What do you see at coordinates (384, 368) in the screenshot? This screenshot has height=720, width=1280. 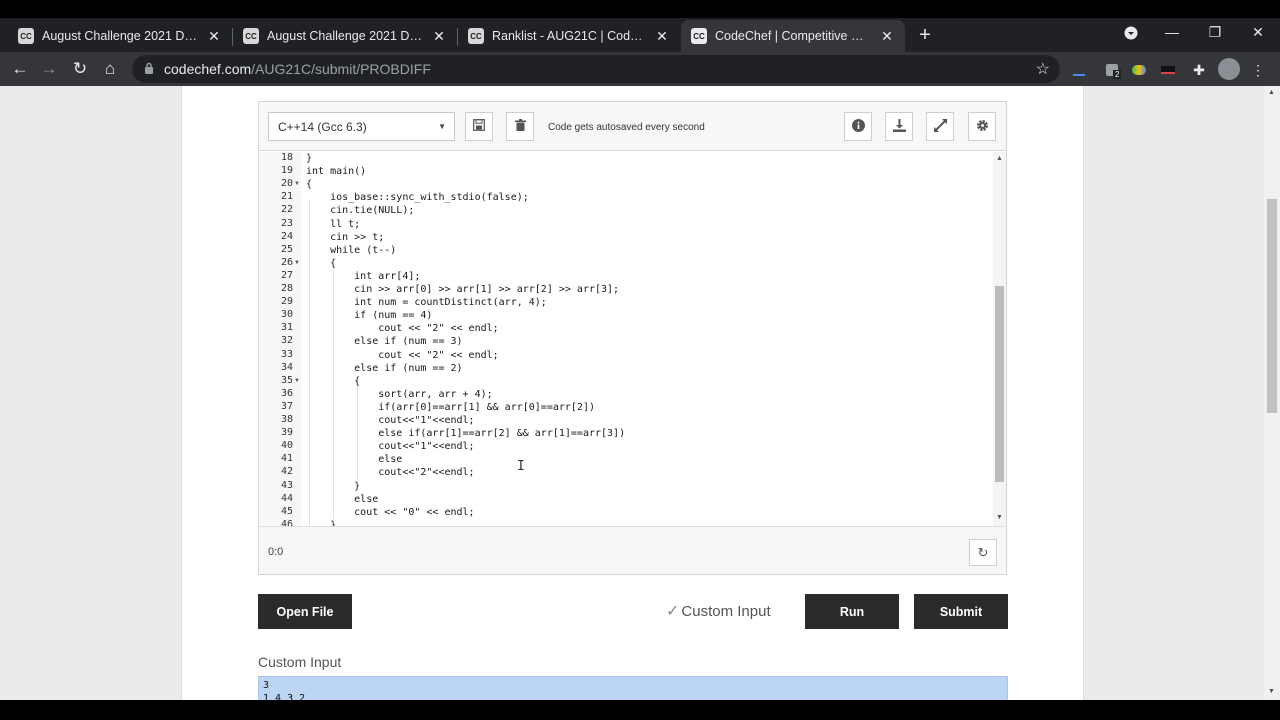 I see `code-line: else if (num == 2)` at bounding box center [384, 368].